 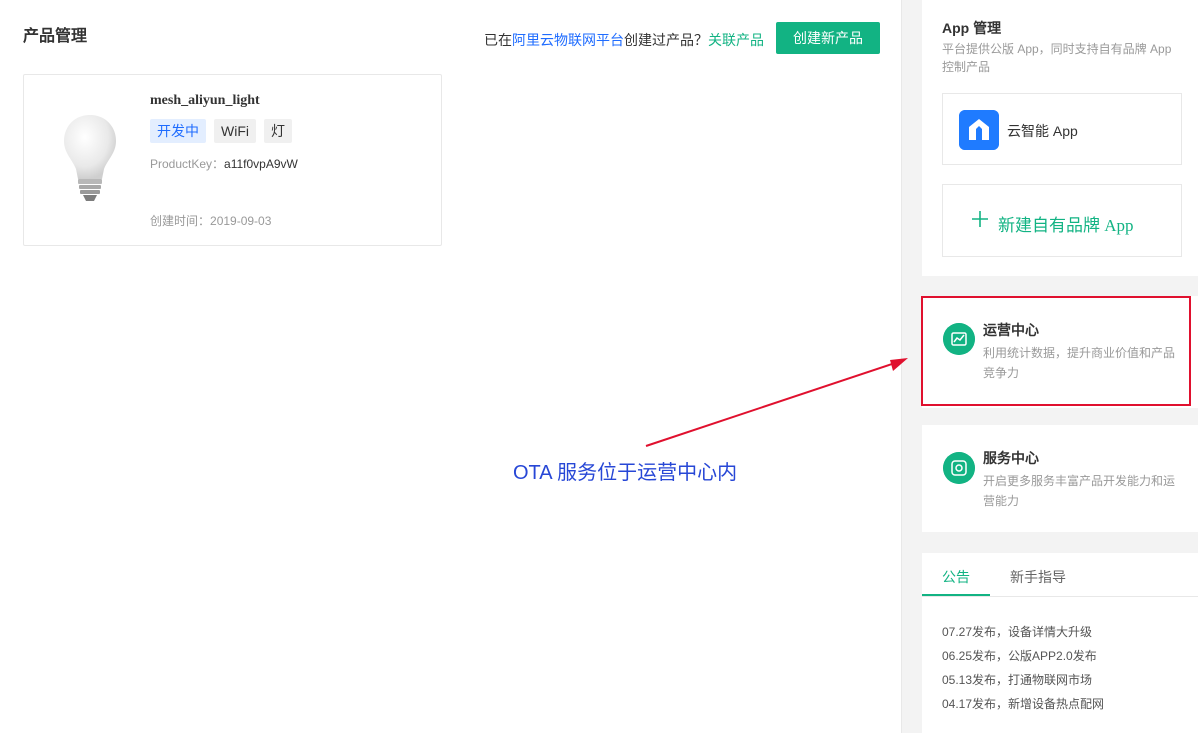 I want to click on operations-center-card: 运营中心 利用统计数据，提升商业价值和产品竞争力, so click(x=1060, y=352).